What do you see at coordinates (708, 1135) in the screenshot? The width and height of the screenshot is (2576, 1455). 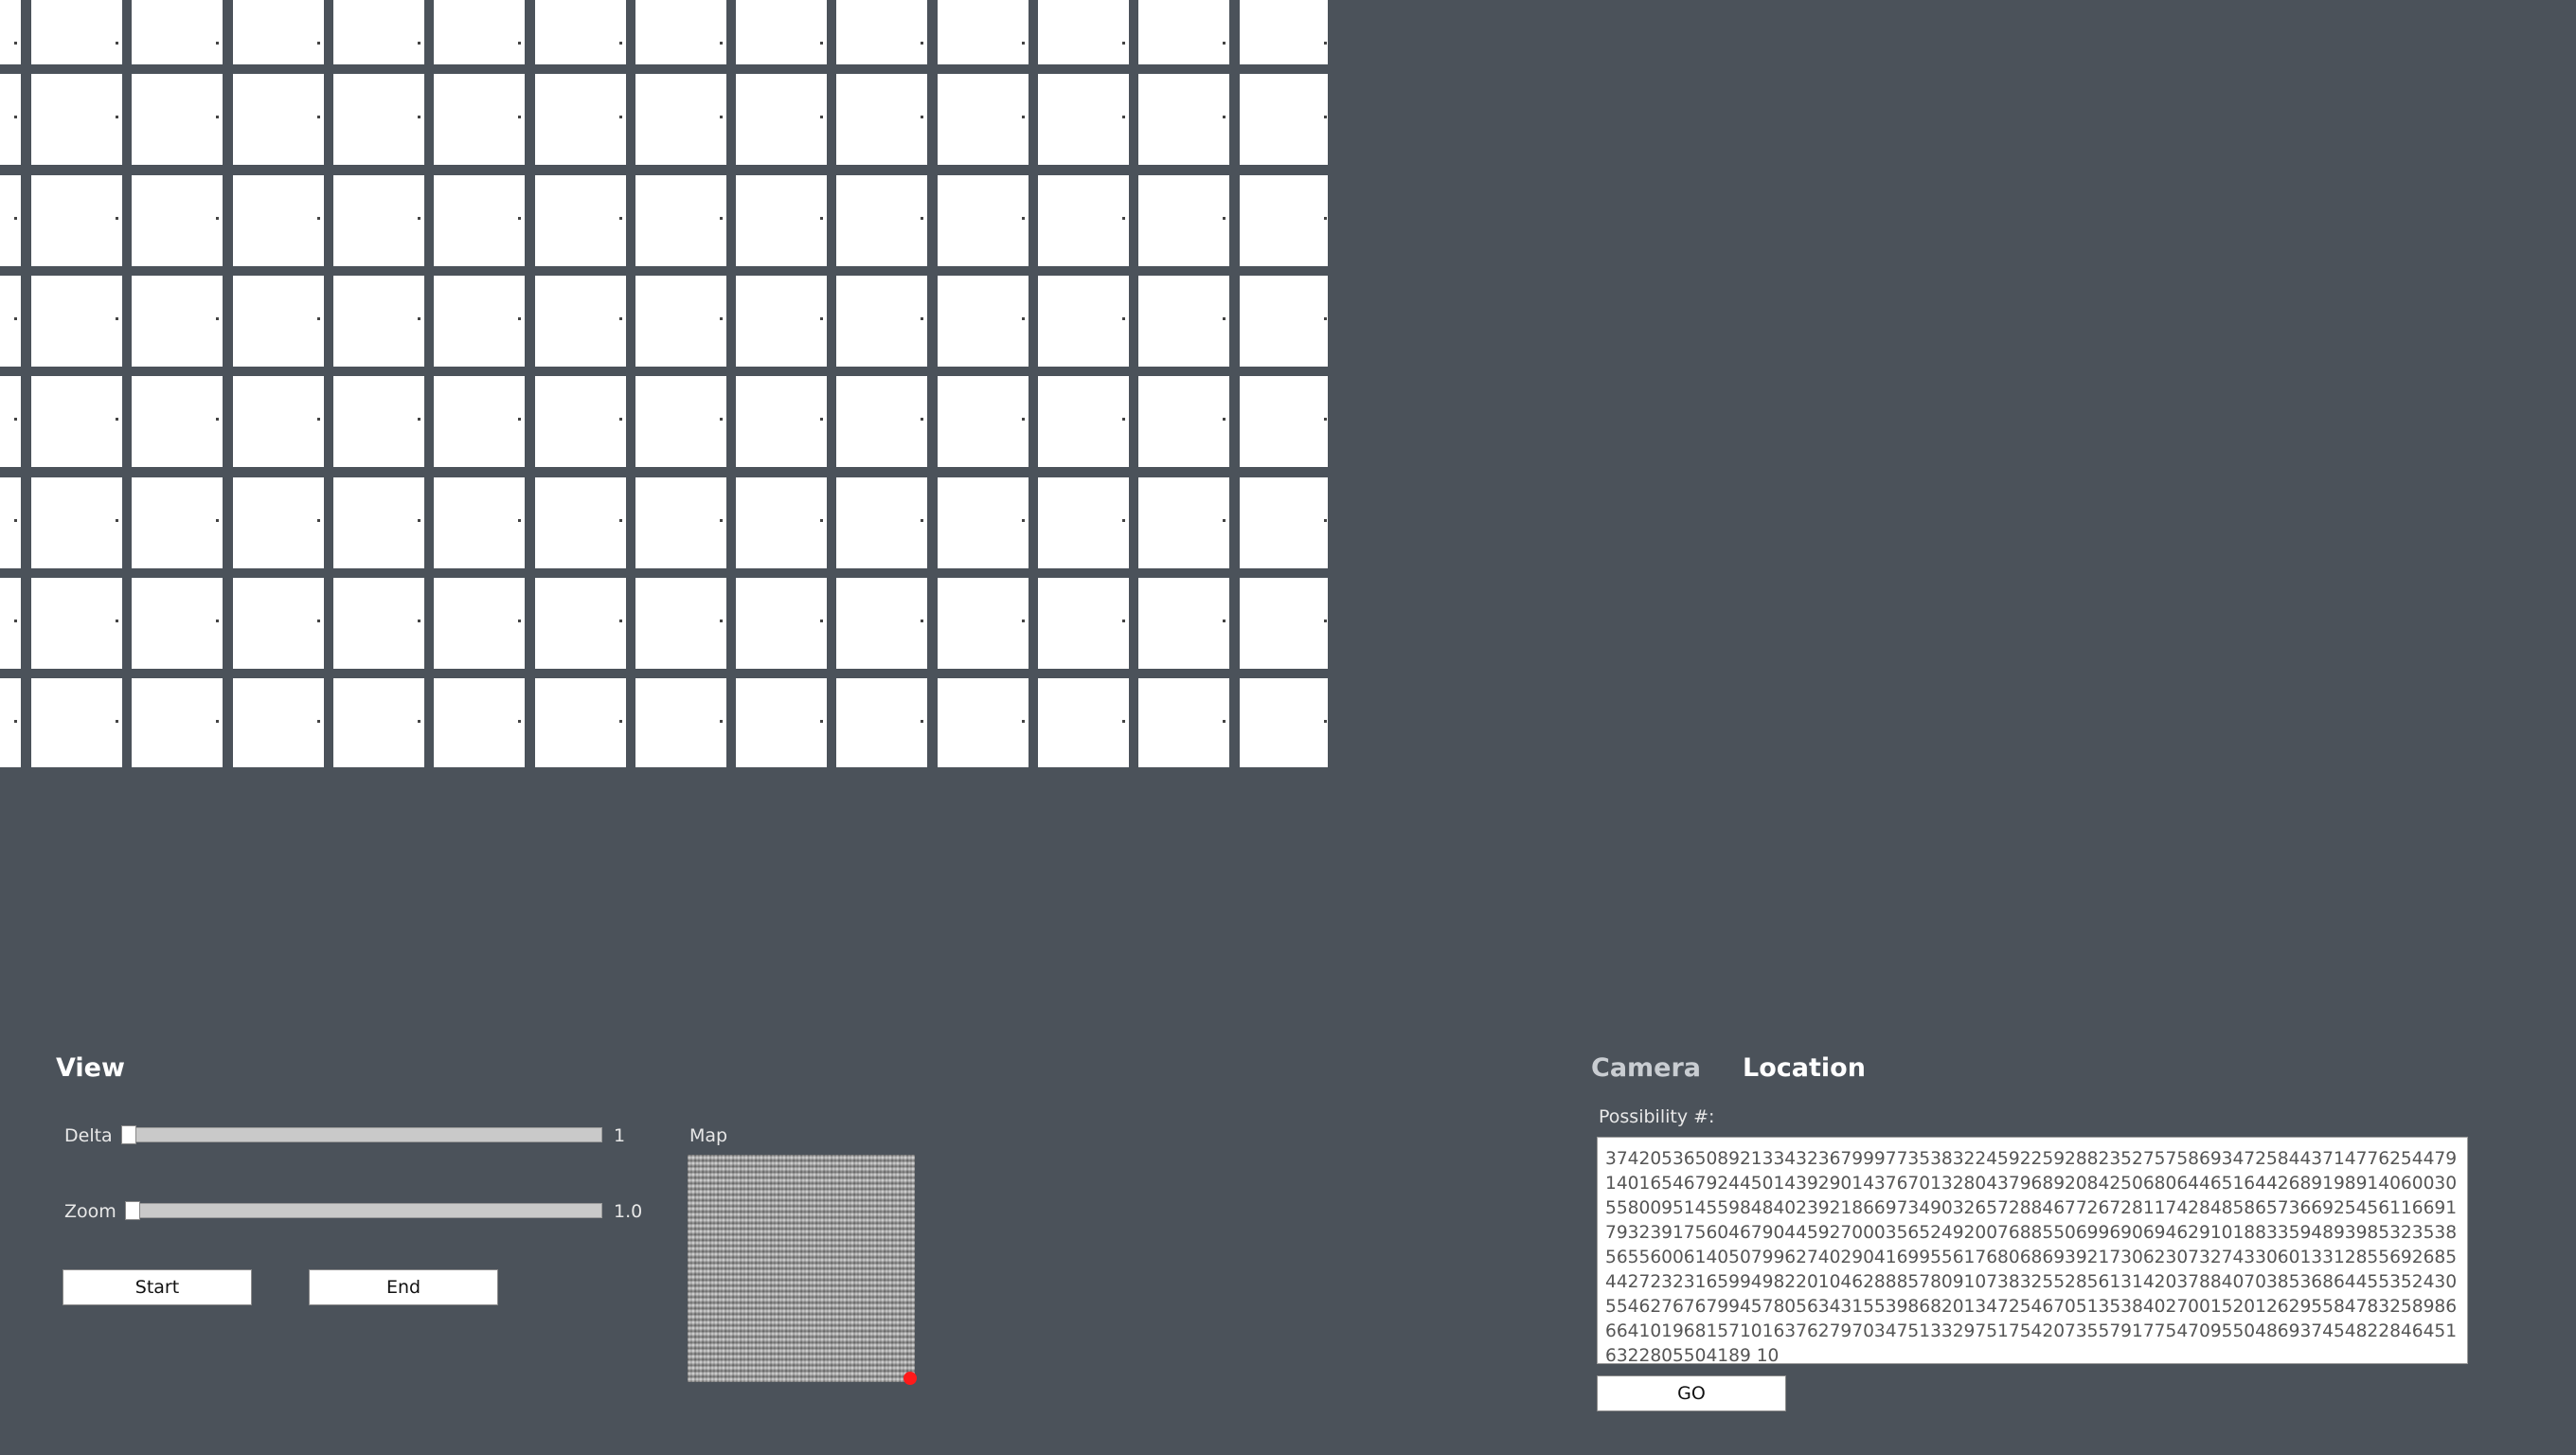 I see `map-label: Map` at bounding box center [708, 1135].